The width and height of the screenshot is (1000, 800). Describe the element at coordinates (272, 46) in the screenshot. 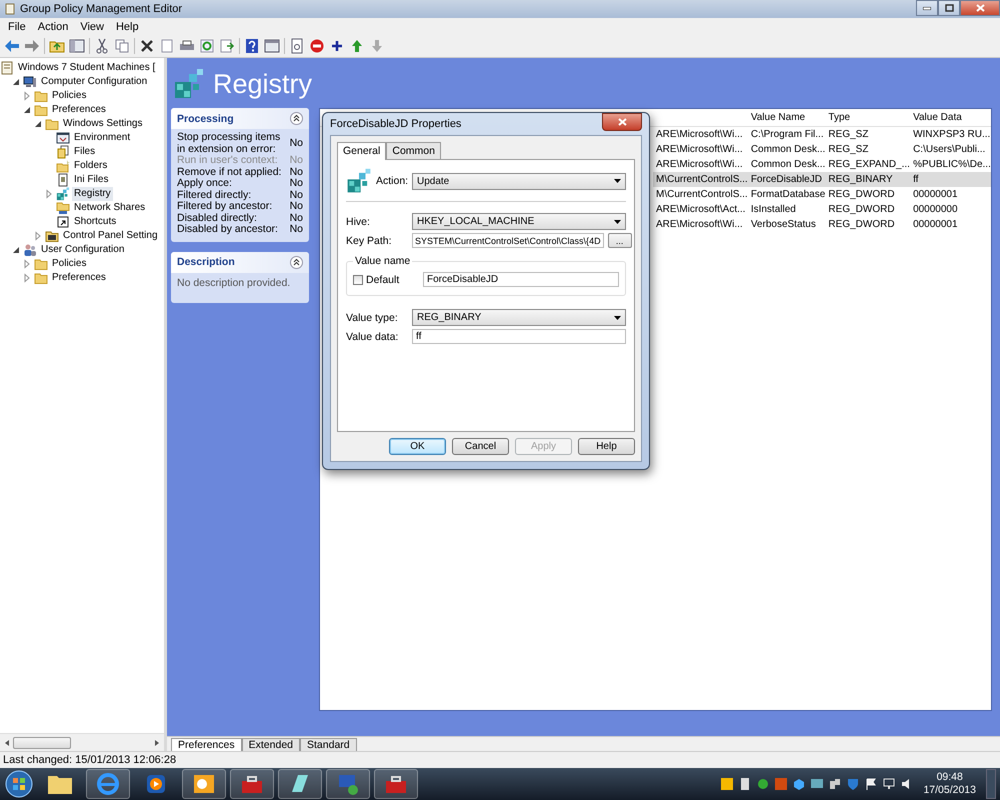

I see `window-icon` at that location.